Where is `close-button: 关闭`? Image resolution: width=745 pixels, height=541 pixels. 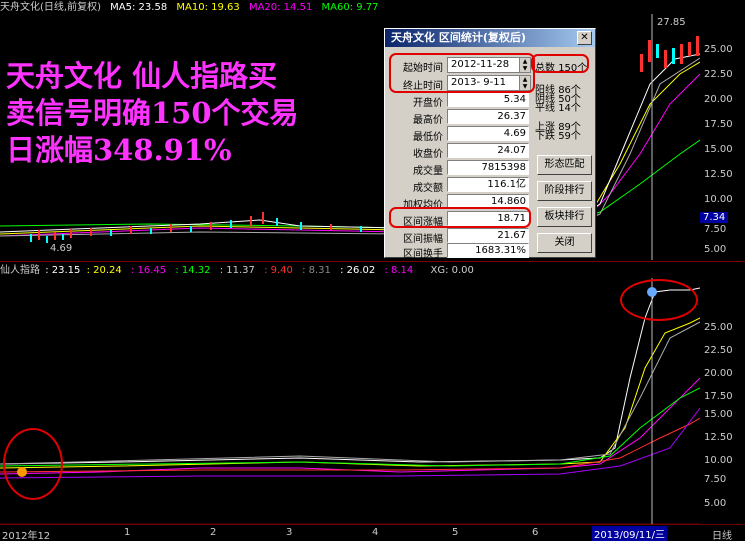 close-button: 关闭 is located at coordinates (564, 243).